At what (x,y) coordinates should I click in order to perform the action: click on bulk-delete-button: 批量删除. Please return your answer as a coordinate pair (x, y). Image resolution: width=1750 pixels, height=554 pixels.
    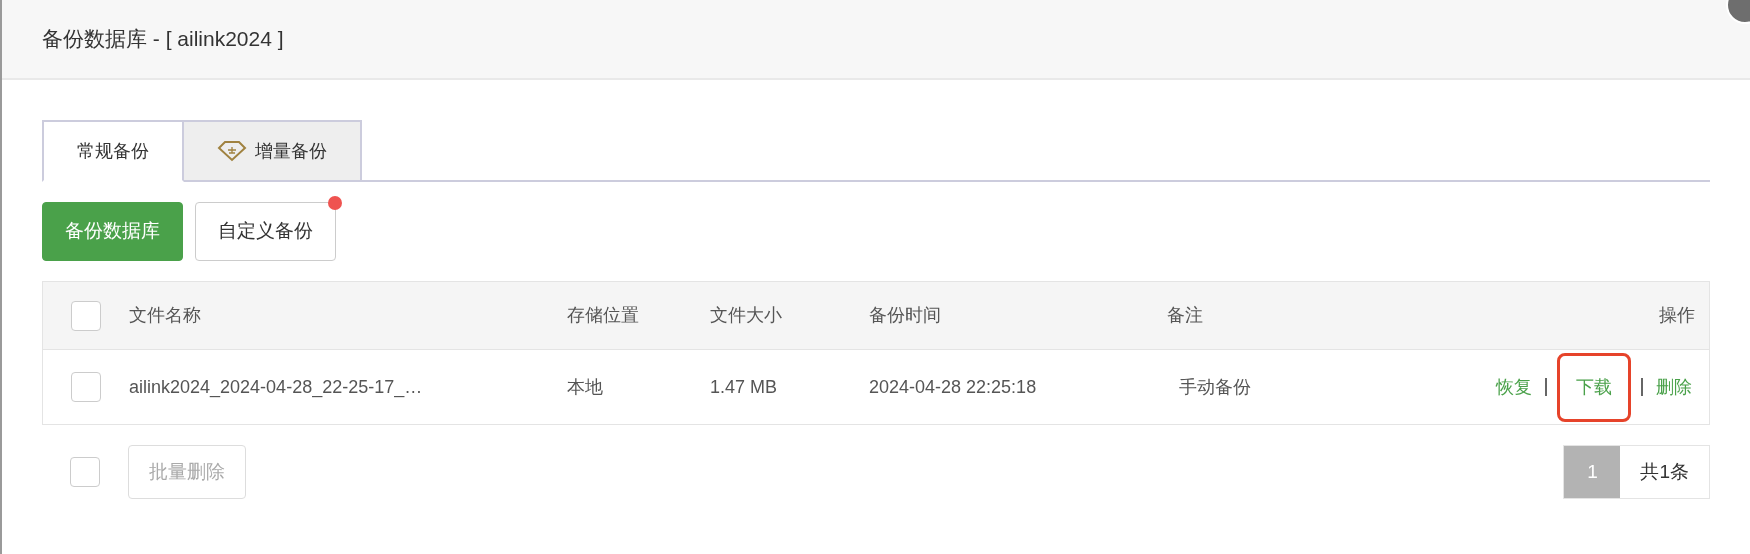
    Looking at the image, I should click on (187, 472).